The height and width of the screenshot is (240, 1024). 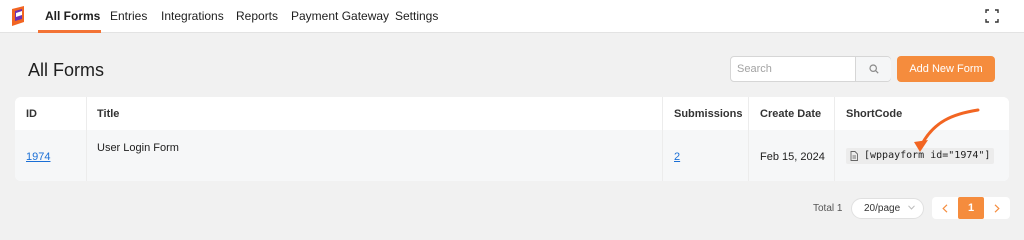 What do you see at coordinates (854, 156) in the screenshot?
I see `document-icon` at bounding box center [854, 156].